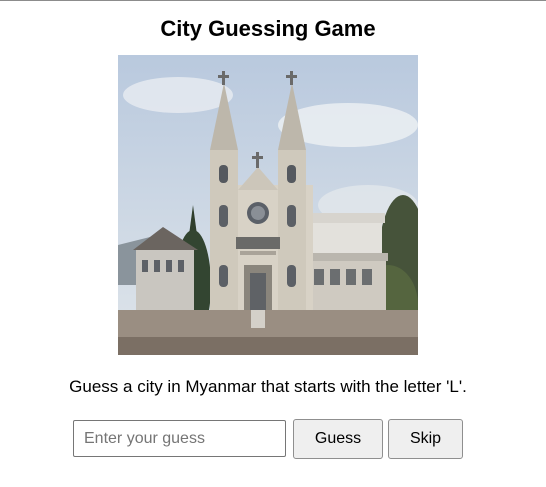  Describe the element at coordinates (179, 438) in the screenshot. I see `guess-input` at that location.